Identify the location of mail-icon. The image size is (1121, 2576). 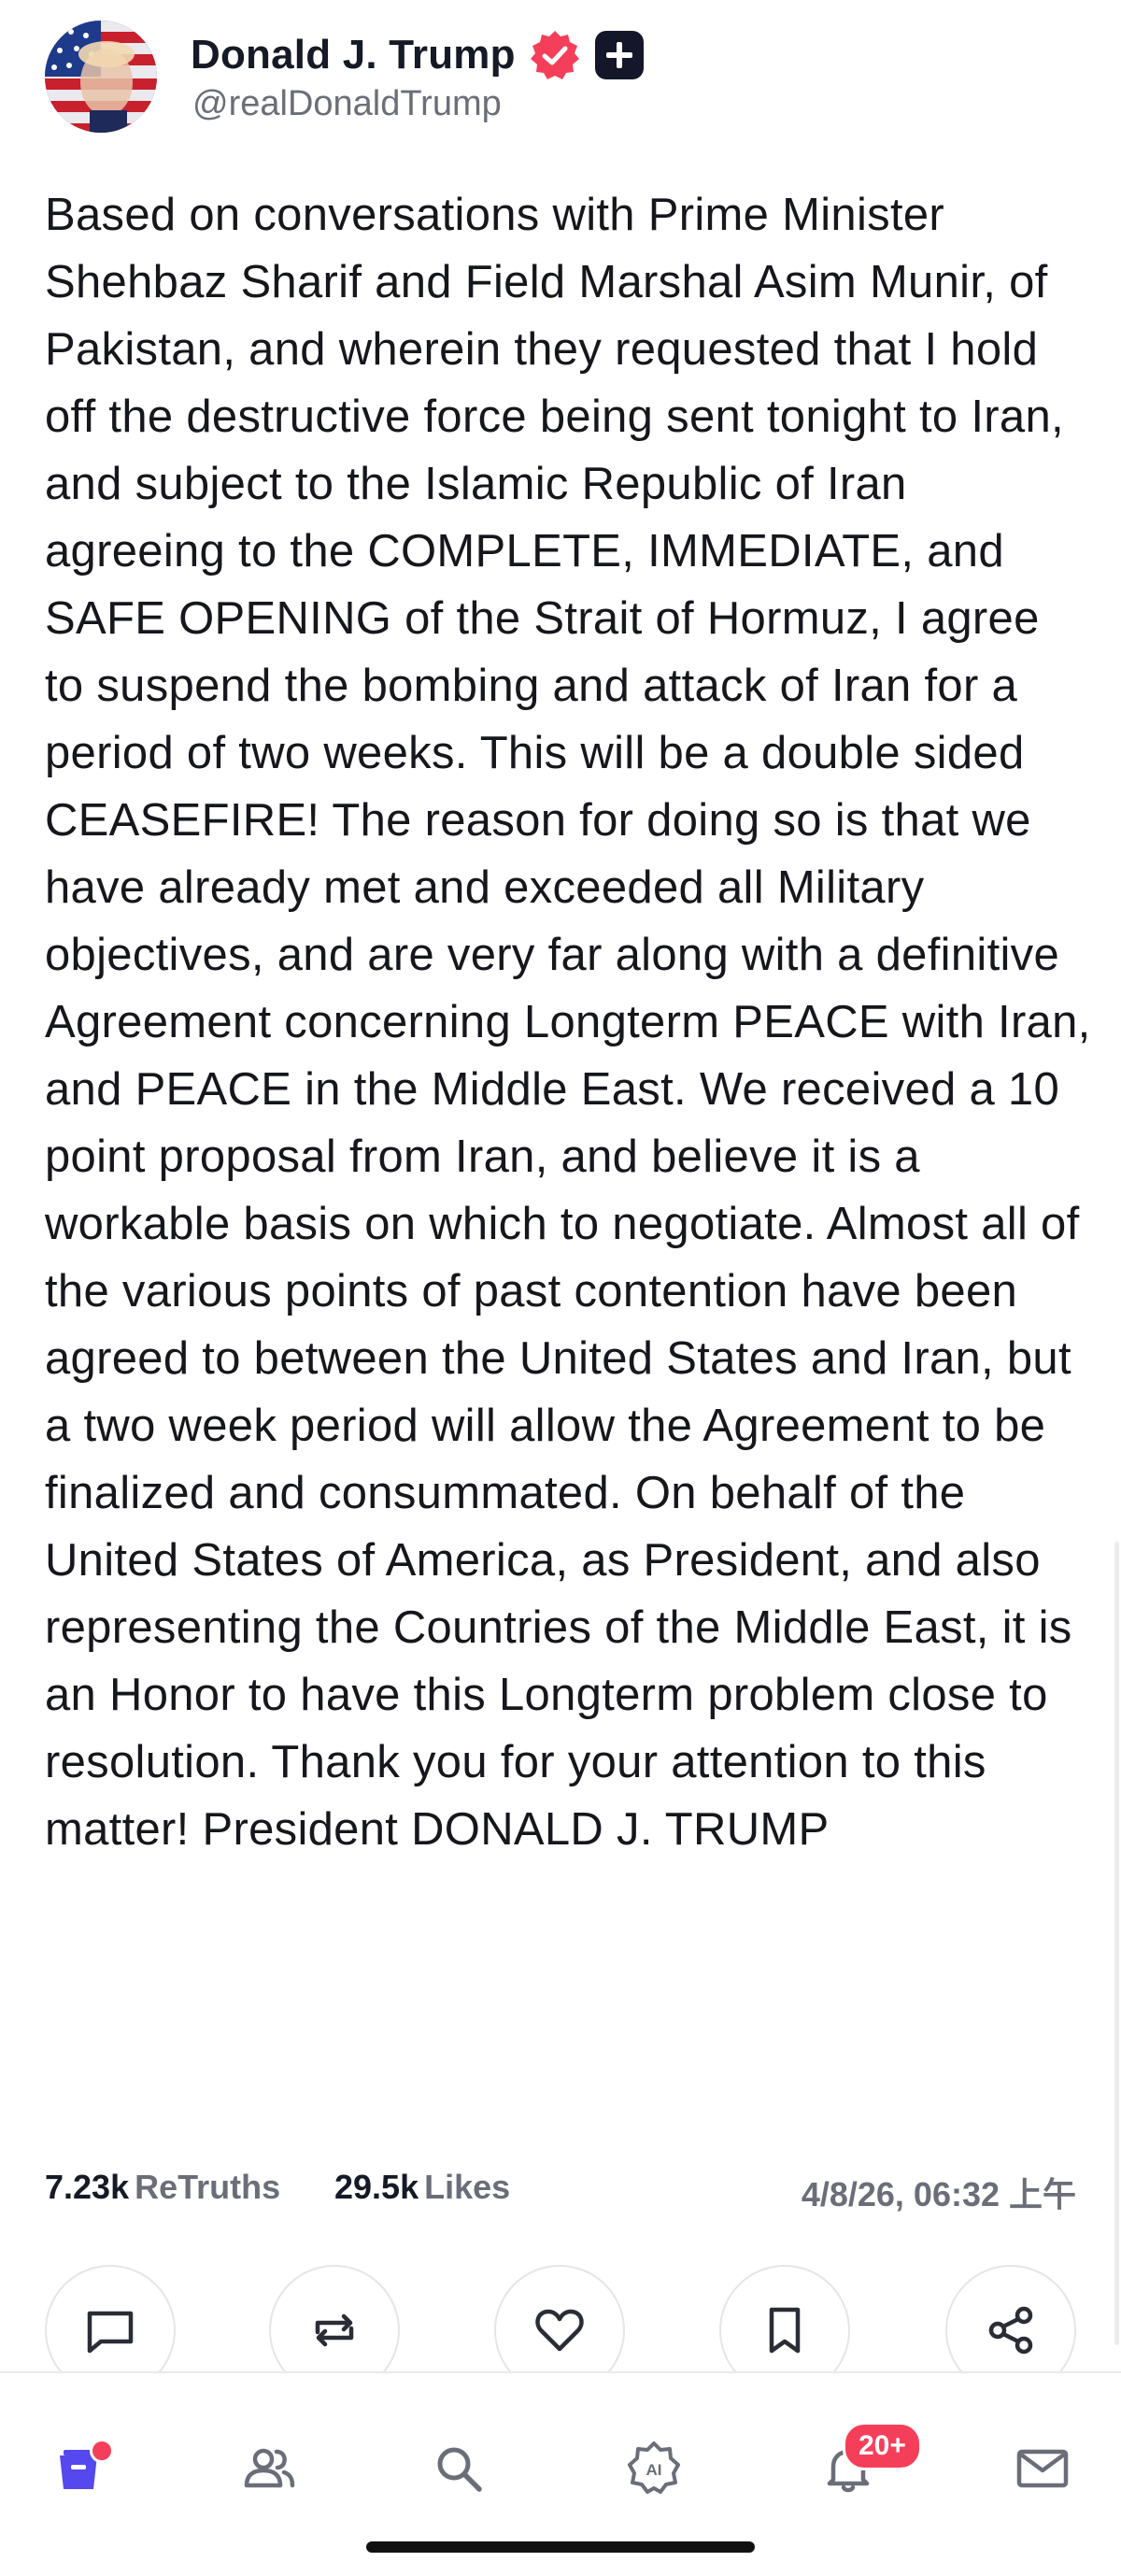
(1043, 2469).